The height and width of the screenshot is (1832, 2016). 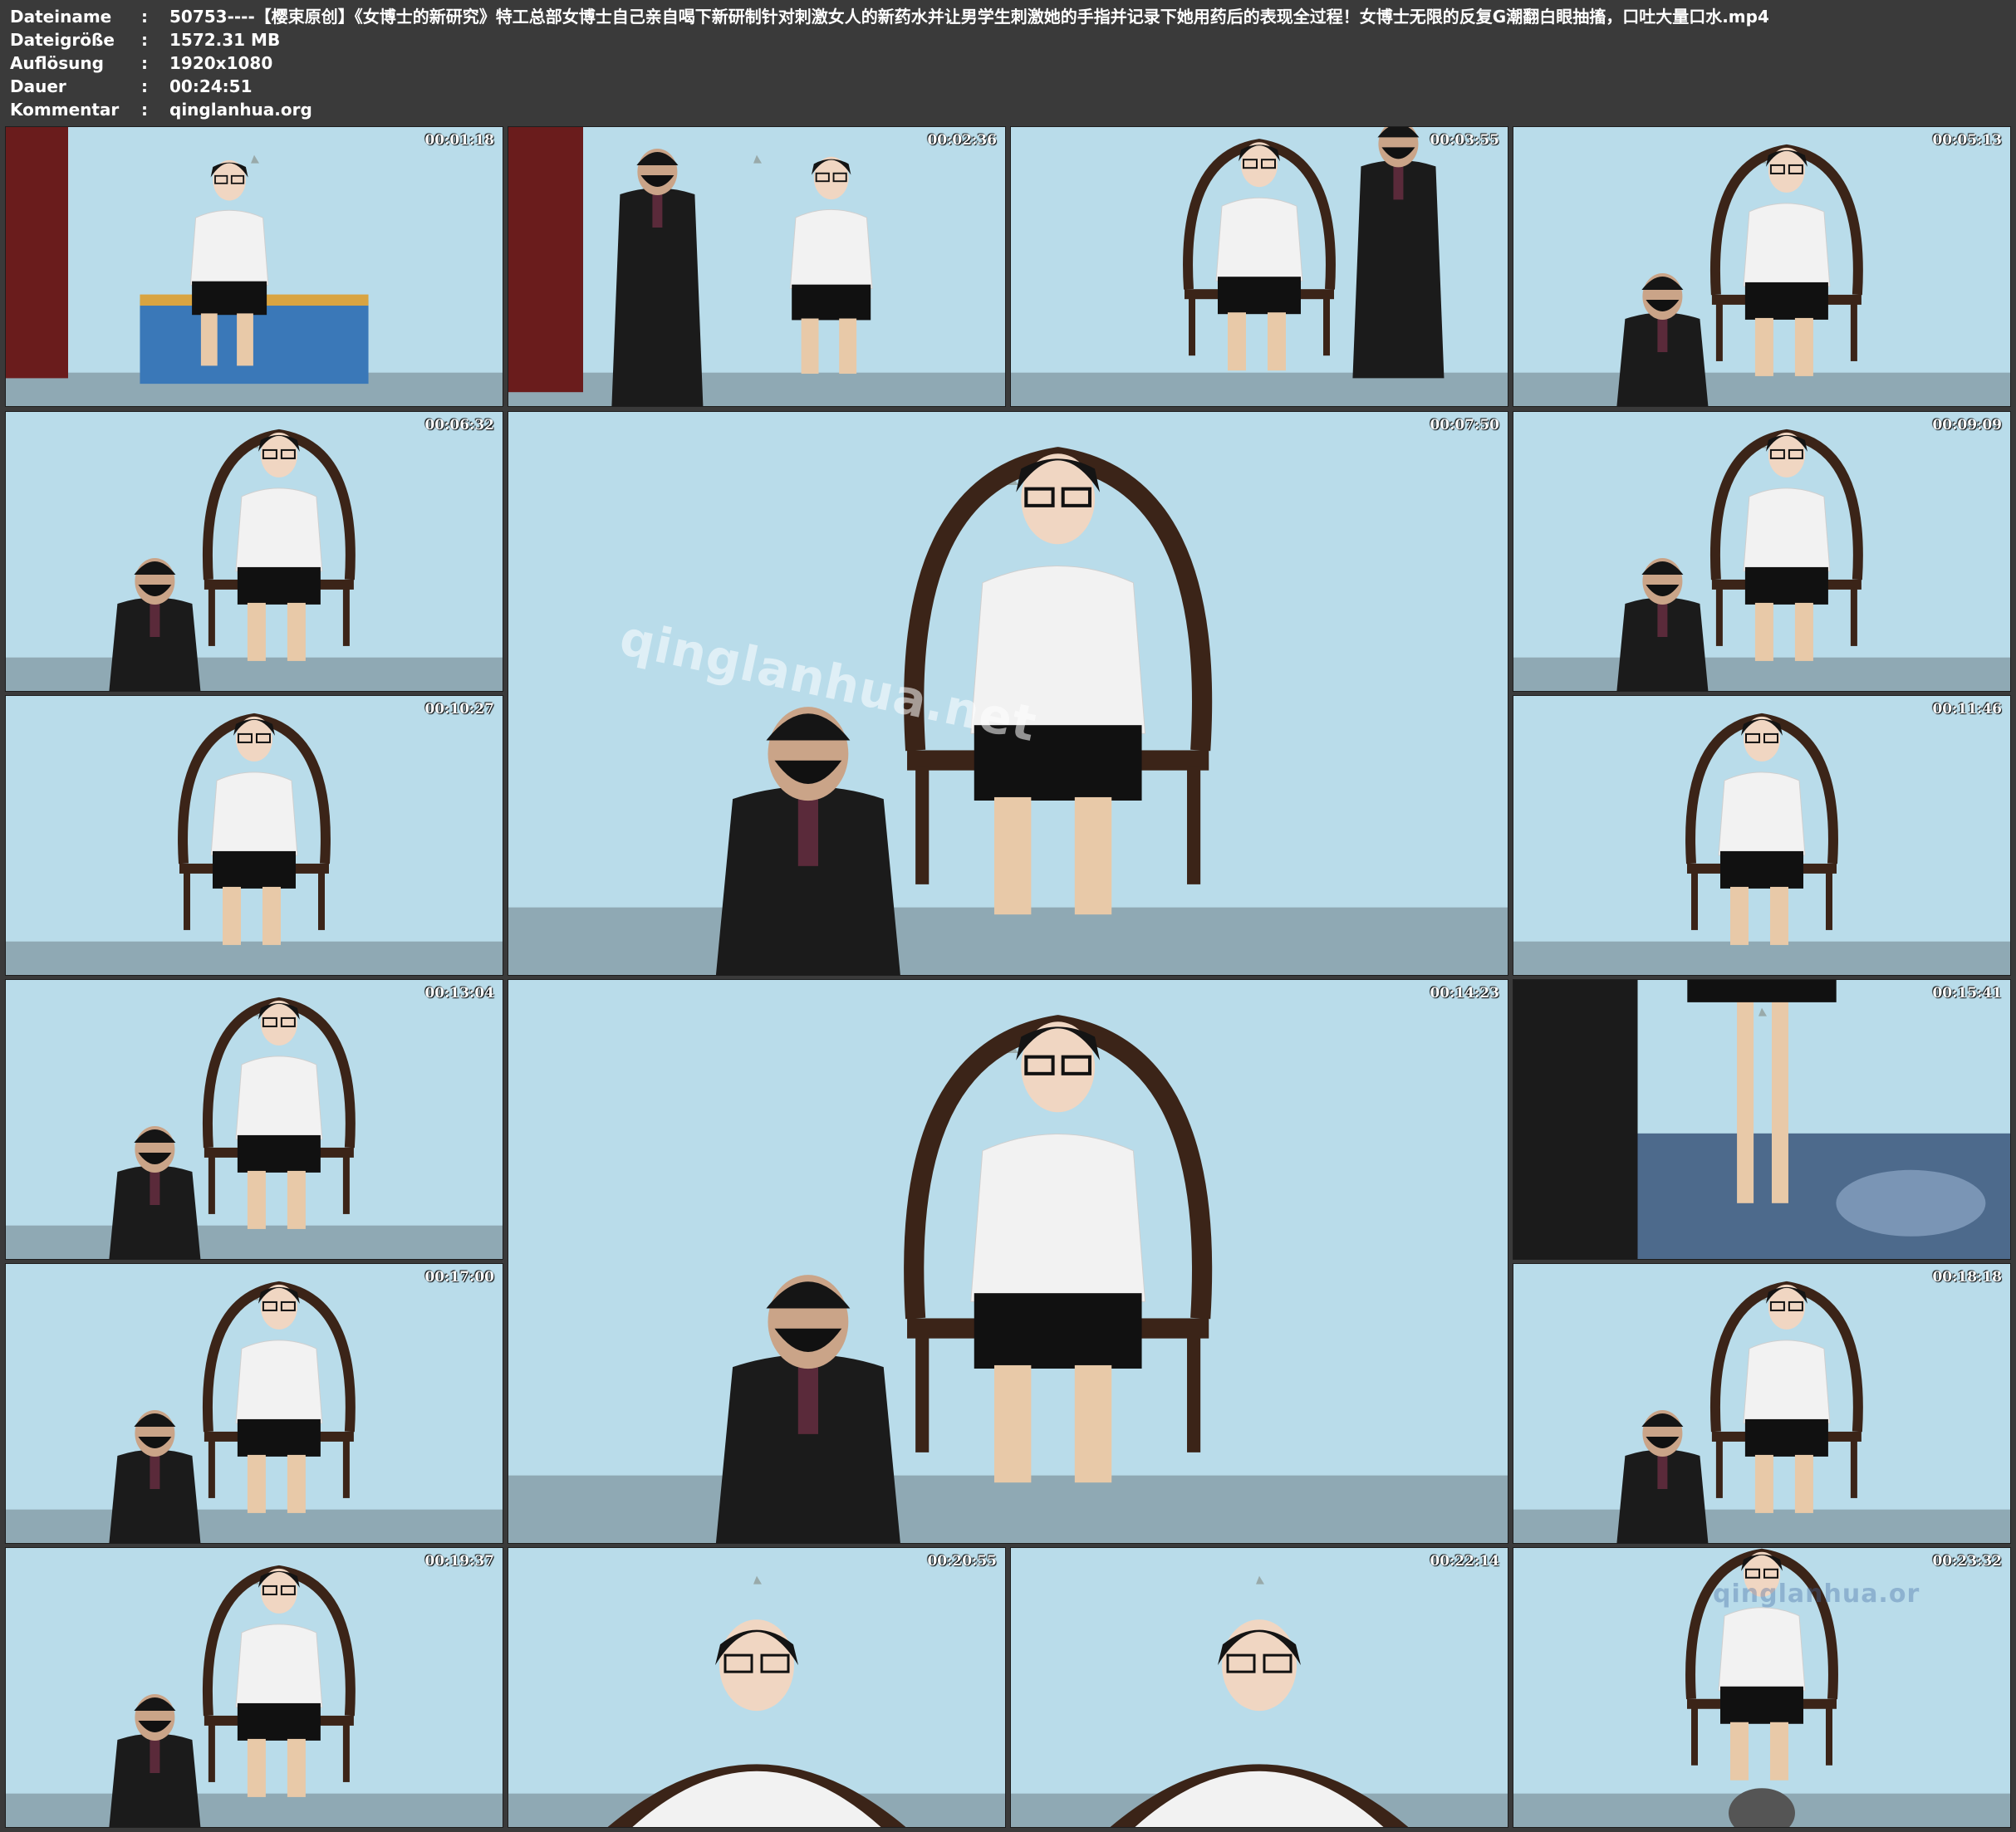 What do you see at coordinates (1967, 425) in the screenshot?
I see `thumbnail-timestamp: 00:09:09` at bounding box center [1967, 425].